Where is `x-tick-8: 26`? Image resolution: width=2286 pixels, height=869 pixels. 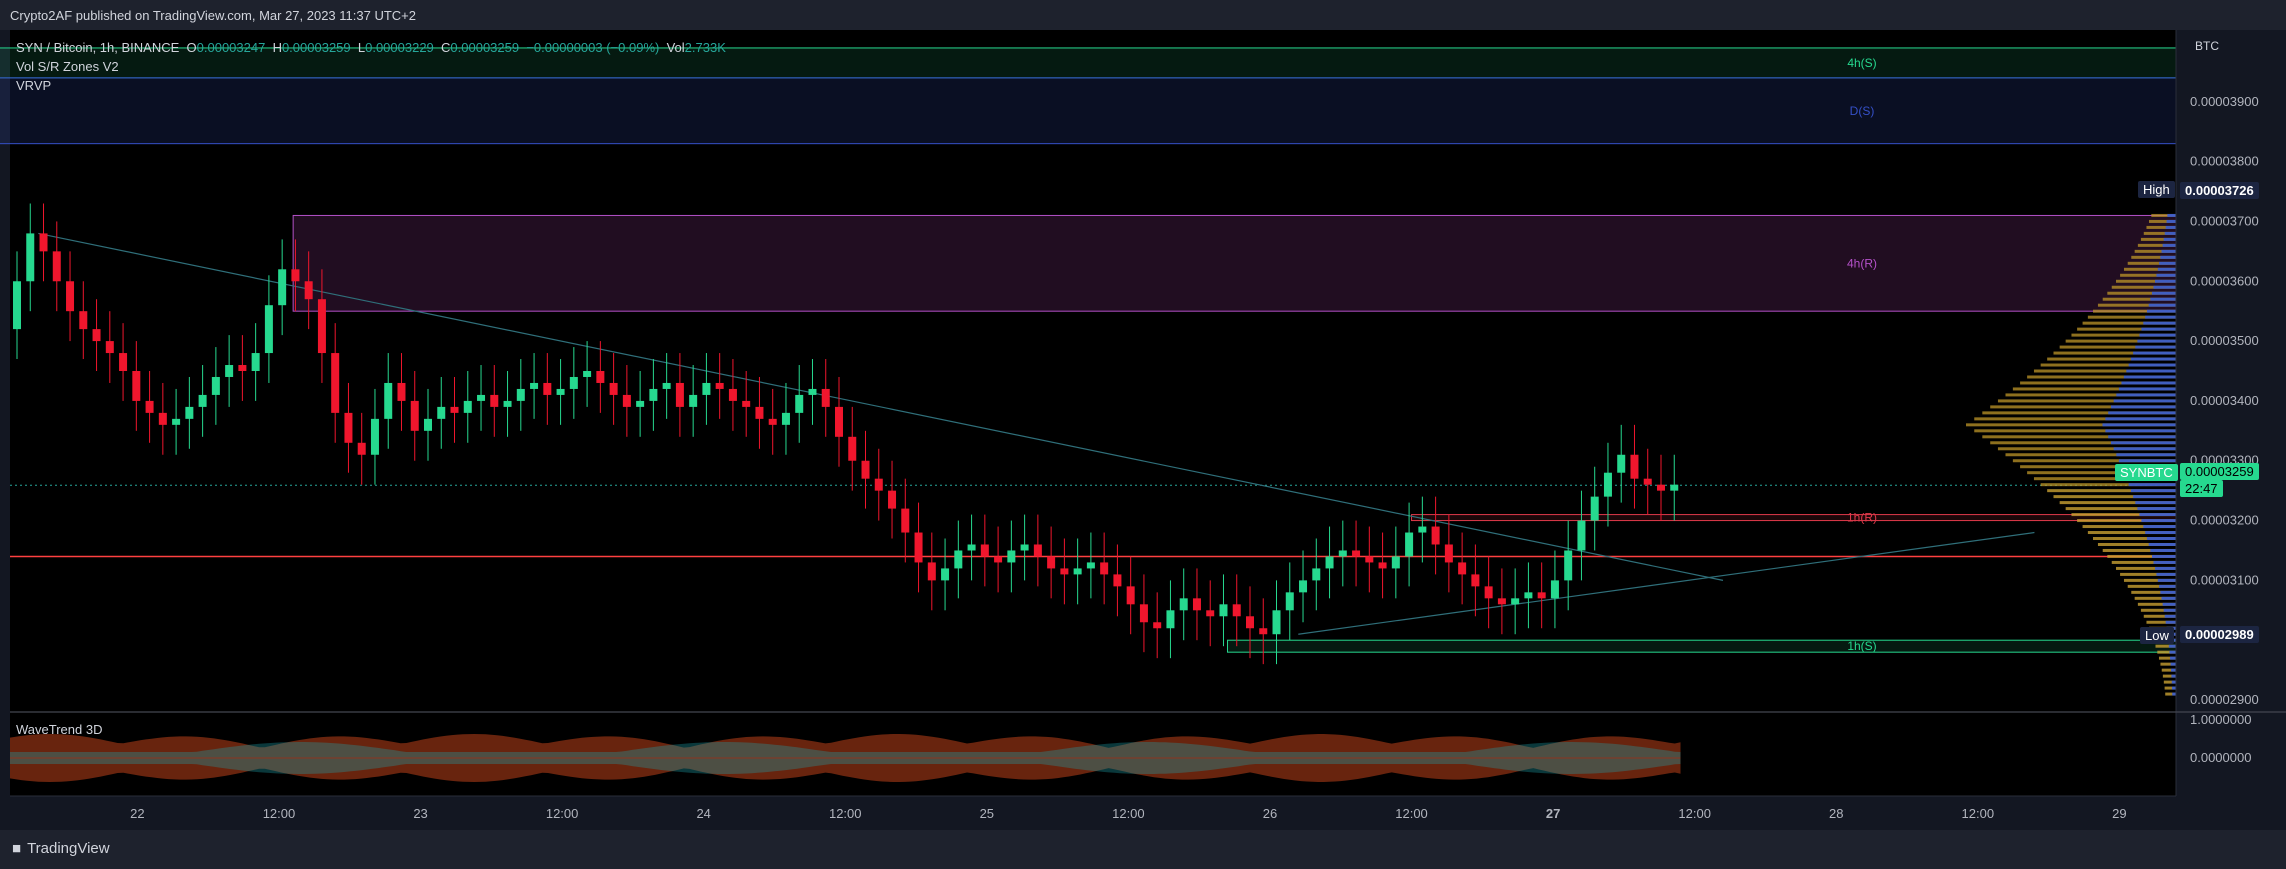
x-tick-8: 26 is located at coordinates (1270, 813).